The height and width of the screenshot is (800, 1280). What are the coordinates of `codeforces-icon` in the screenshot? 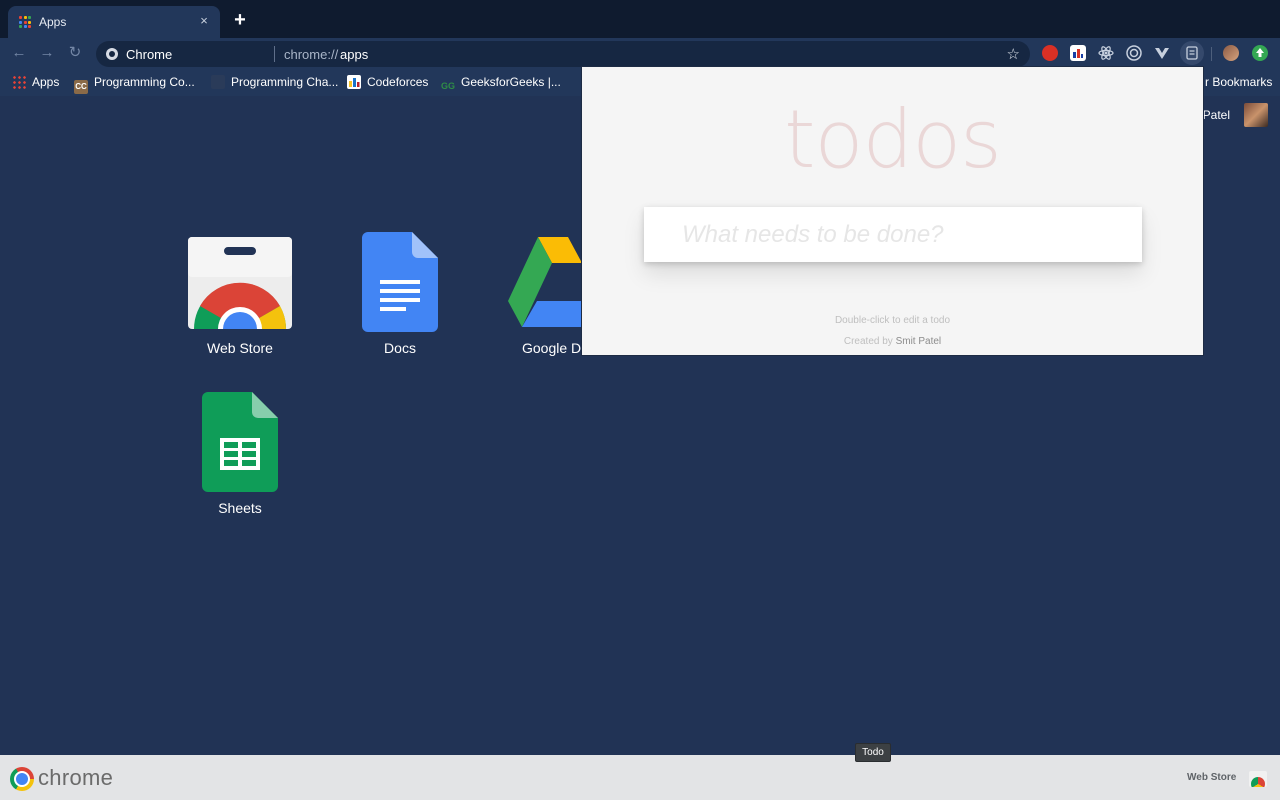 It's located at (354, 82).